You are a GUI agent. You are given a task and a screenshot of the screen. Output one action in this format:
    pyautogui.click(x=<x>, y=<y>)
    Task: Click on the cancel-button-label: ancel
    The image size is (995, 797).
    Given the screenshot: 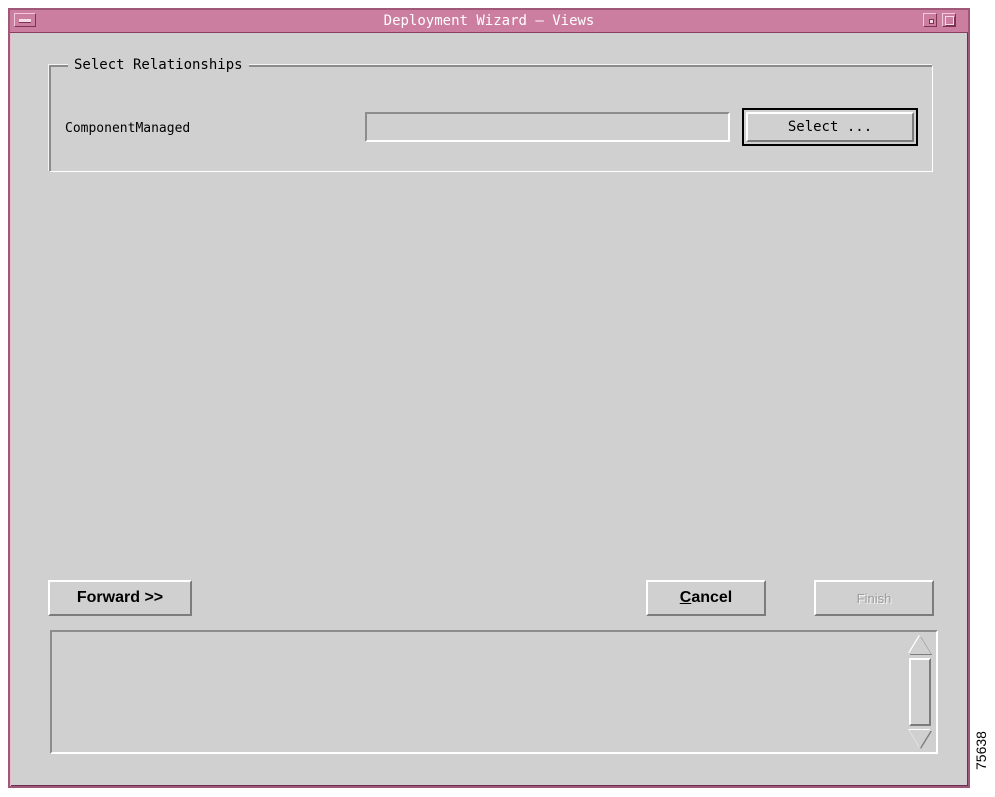 What is the action you would take?
    pyautogui.click(x=712, y=597)
    